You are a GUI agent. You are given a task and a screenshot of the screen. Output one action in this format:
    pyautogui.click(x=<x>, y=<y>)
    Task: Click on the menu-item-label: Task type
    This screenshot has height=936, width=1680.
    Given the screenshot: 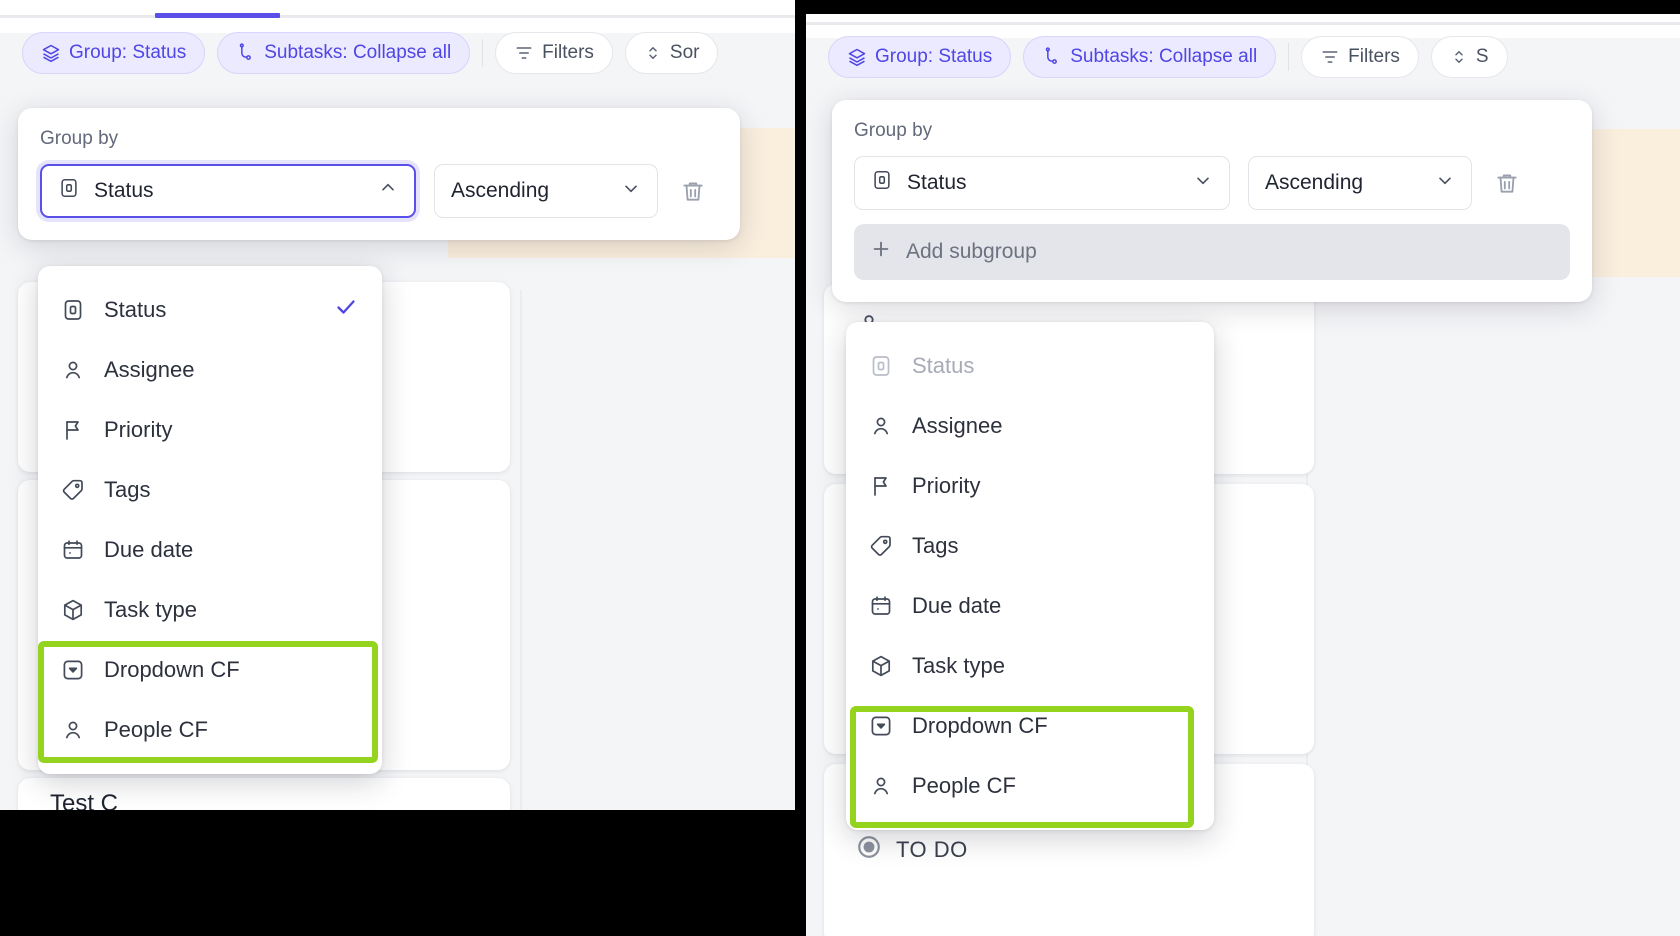 What is the action you would take?
    pyautogui.click(x=150, y=609)
    